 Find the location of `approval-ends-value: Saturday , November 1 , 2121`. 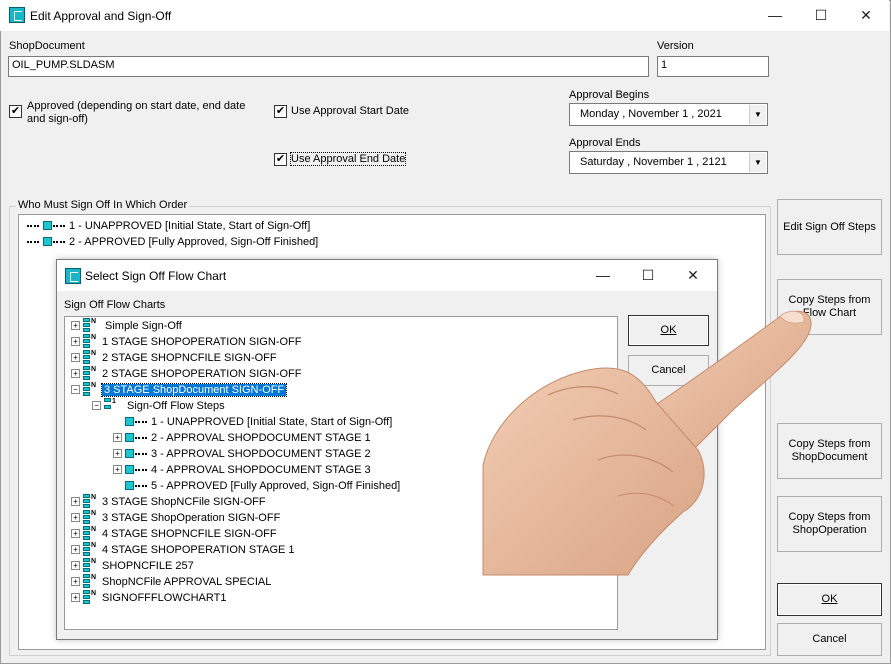

approval-ends-value: Saturday , November 1 , 2121 is located at coordinates (653, 162).